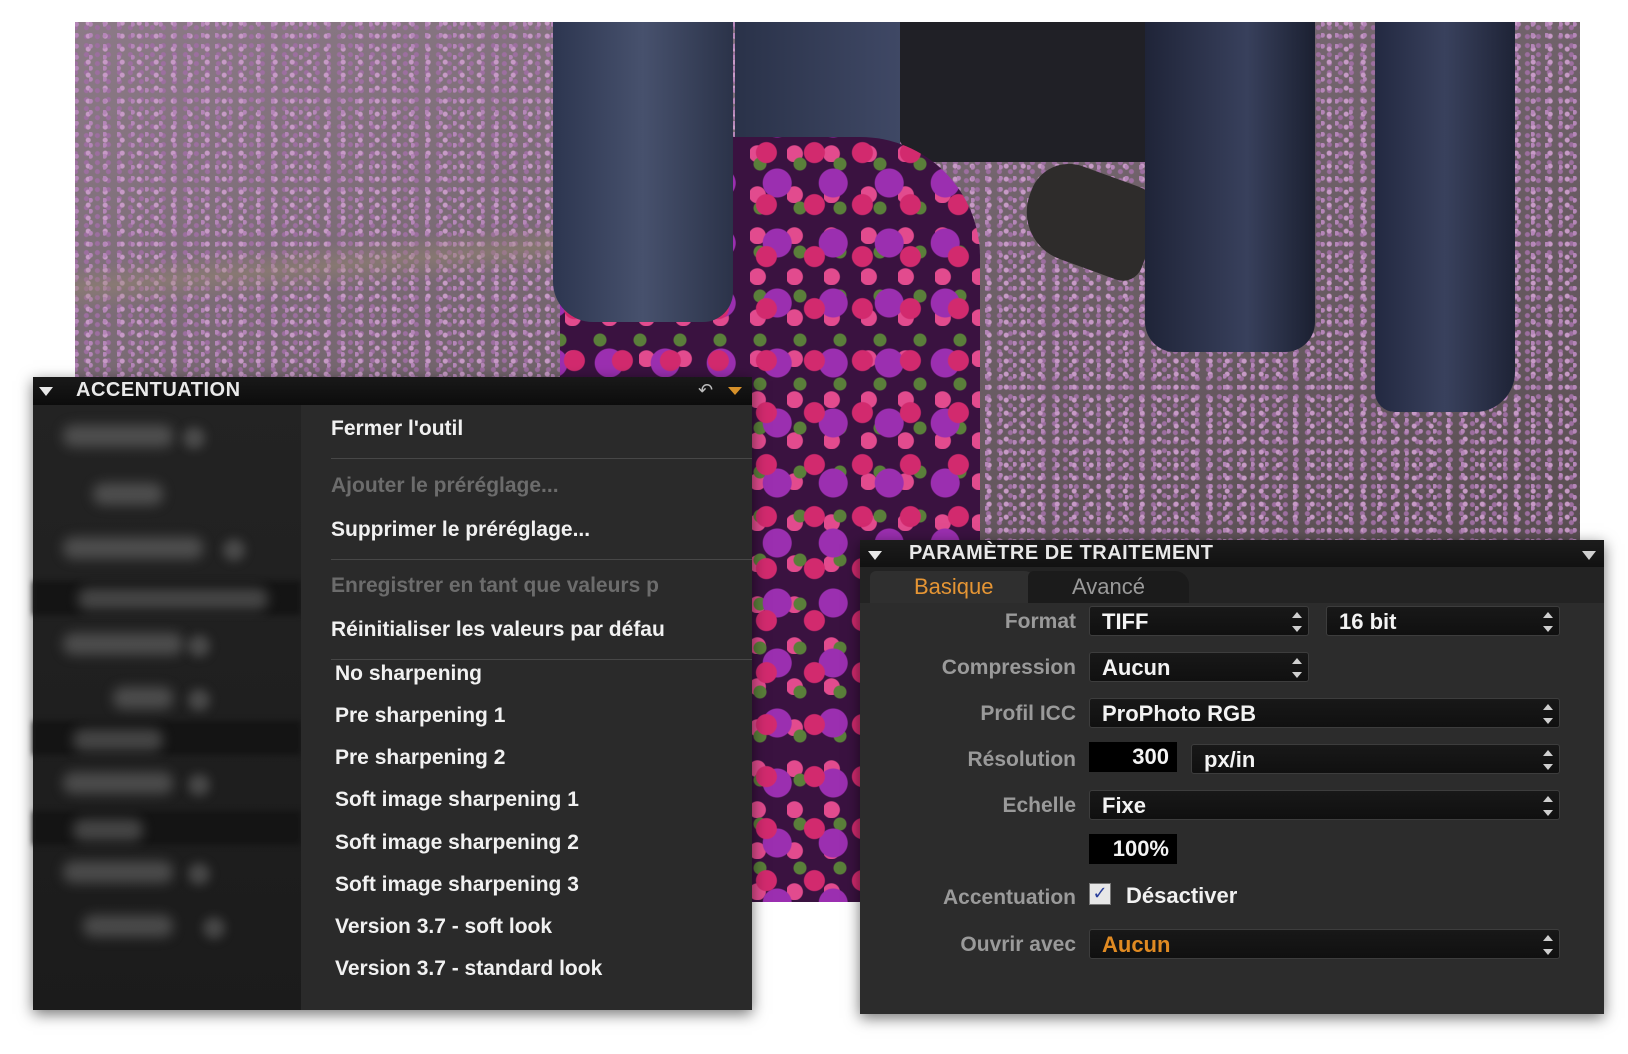 The height and width of the screenshot is (1054, 1628). I want to click on preset-item: Soft image sharpening 3, so click(457, 885).